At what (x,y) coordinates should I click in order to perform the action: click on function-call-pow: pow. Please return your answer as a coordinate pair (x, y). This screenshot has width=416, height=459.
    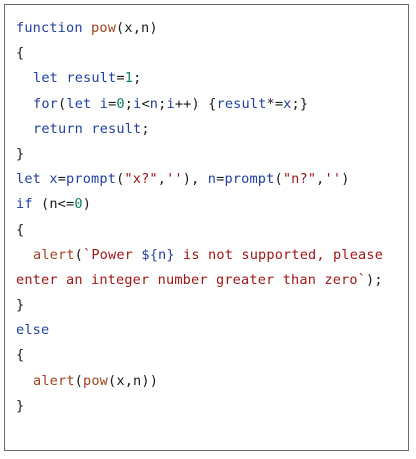
    Looking at the image, I should click on (96, 380).